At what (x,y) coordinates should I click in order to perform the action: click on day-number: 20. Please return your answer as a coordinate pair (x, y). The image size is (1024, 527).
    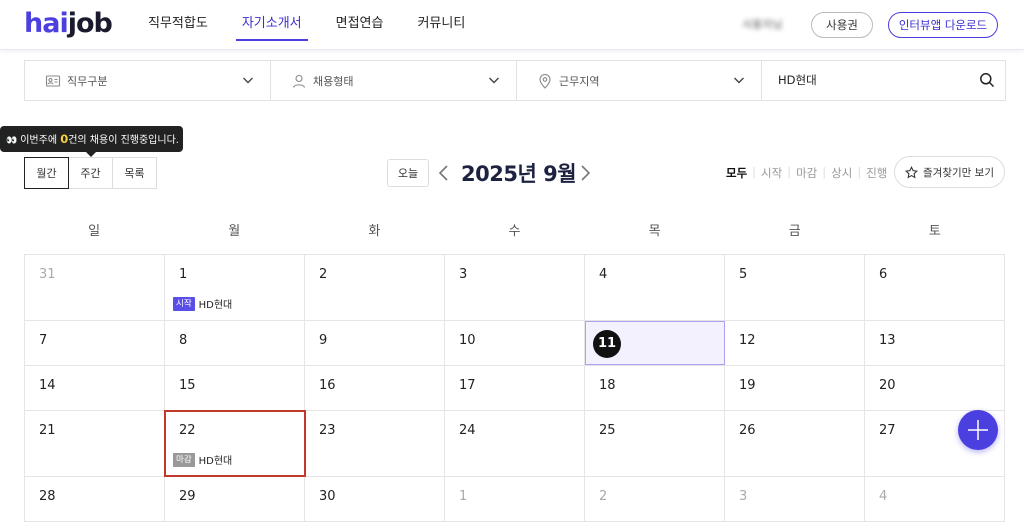
    Looking at the image, I should click on (887, 385).